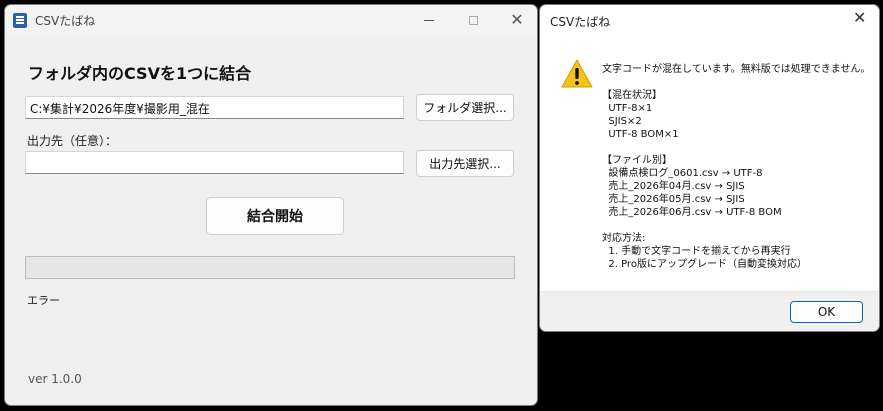 The width and height of the screenshot is (883, 411). What do you see at coordinates (55, 379) in the screenshot?
I see `version-label: ver 1.0.0` at bounding box center [55, 379].